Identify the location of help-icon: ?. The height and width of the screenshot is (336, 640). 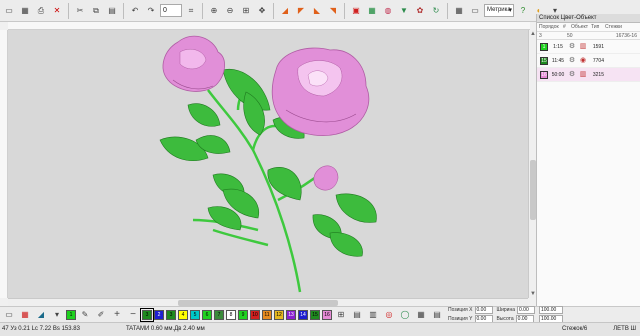
(523, 11).